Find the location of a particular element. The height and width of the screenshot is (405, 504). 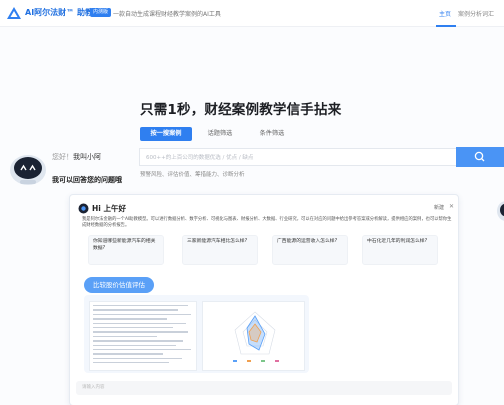

result-text-thumbnail is located at coordinates (143, 336).